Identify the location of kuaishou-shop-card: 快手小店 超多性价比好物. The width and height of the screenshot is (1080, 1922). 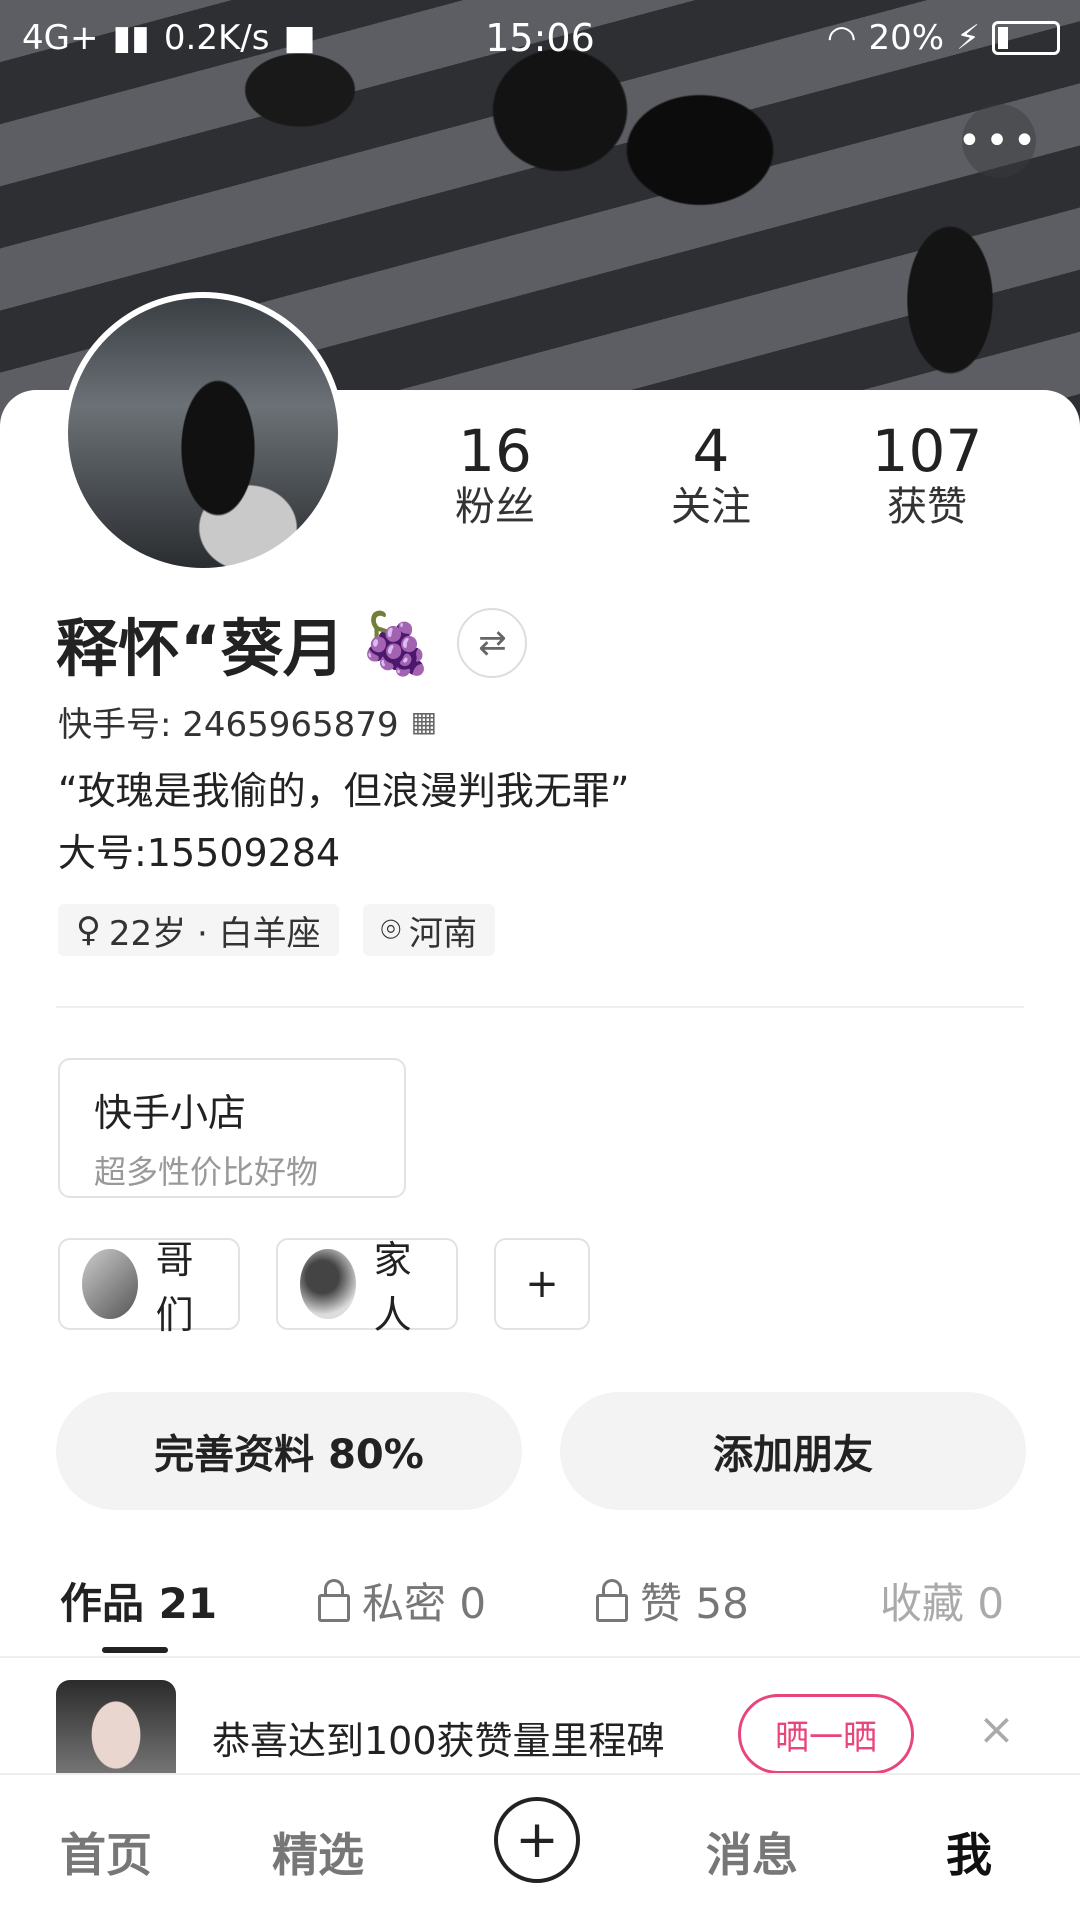
(232, 1128).